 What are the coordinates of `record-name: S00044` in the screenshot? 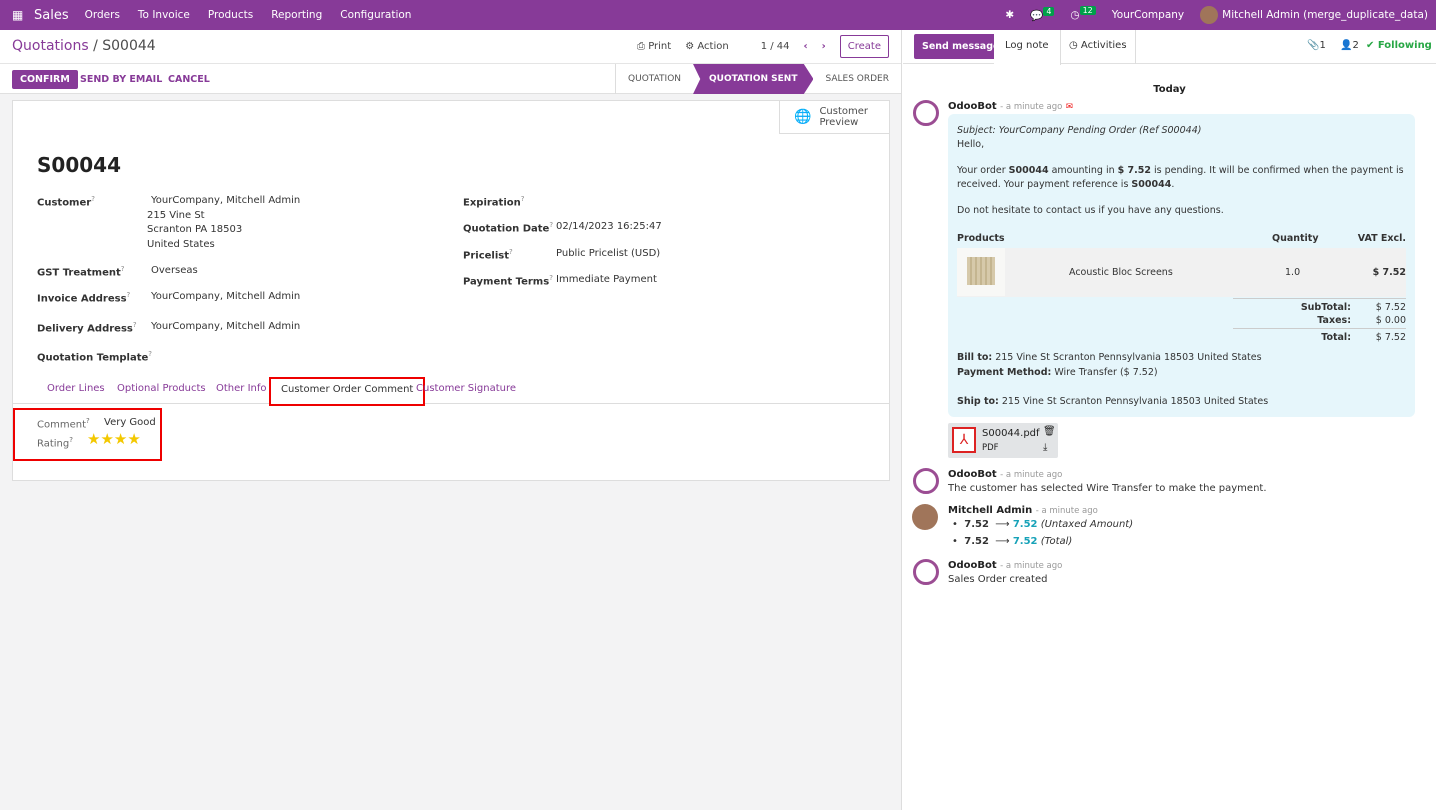 It's located at (79, 165).